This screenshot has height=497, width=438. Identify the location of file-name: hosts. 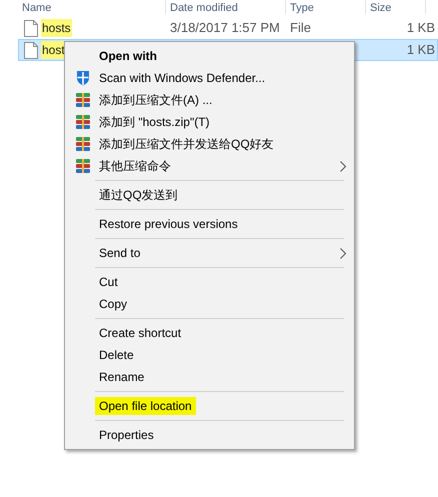
(56, 28).